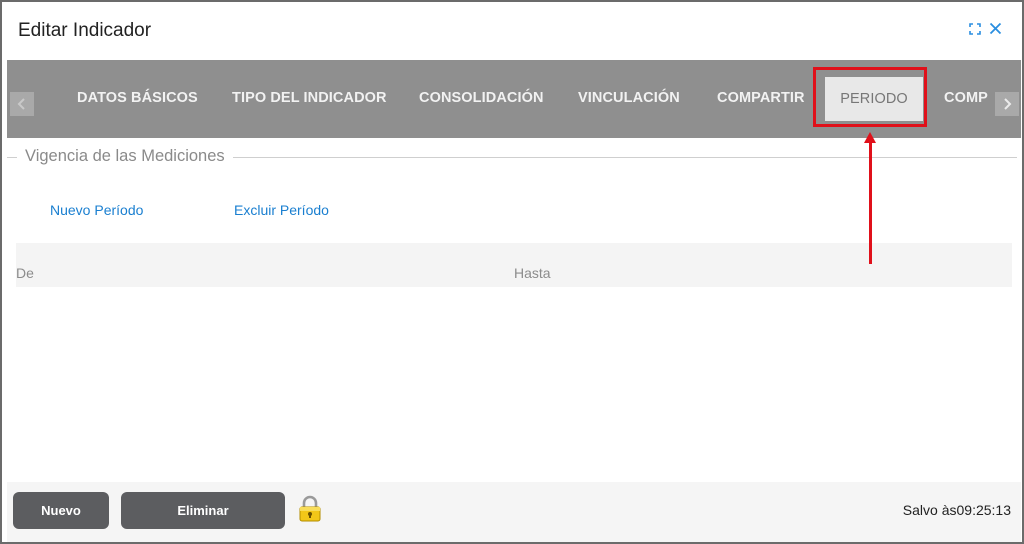 The image size is (1024, 544). Describe the element at coordinates (309, 98) in the screenshot. I see `tab-tipo-del-indicador: TIPO DEL INDICADOR` at that location.